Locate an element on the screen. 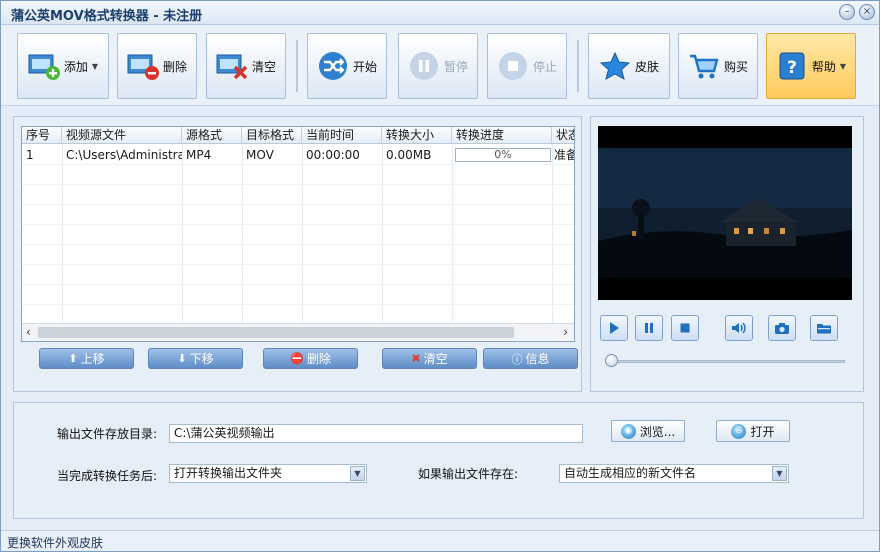  open-button: ✇ 打开 is located at coordinates (753, 431).